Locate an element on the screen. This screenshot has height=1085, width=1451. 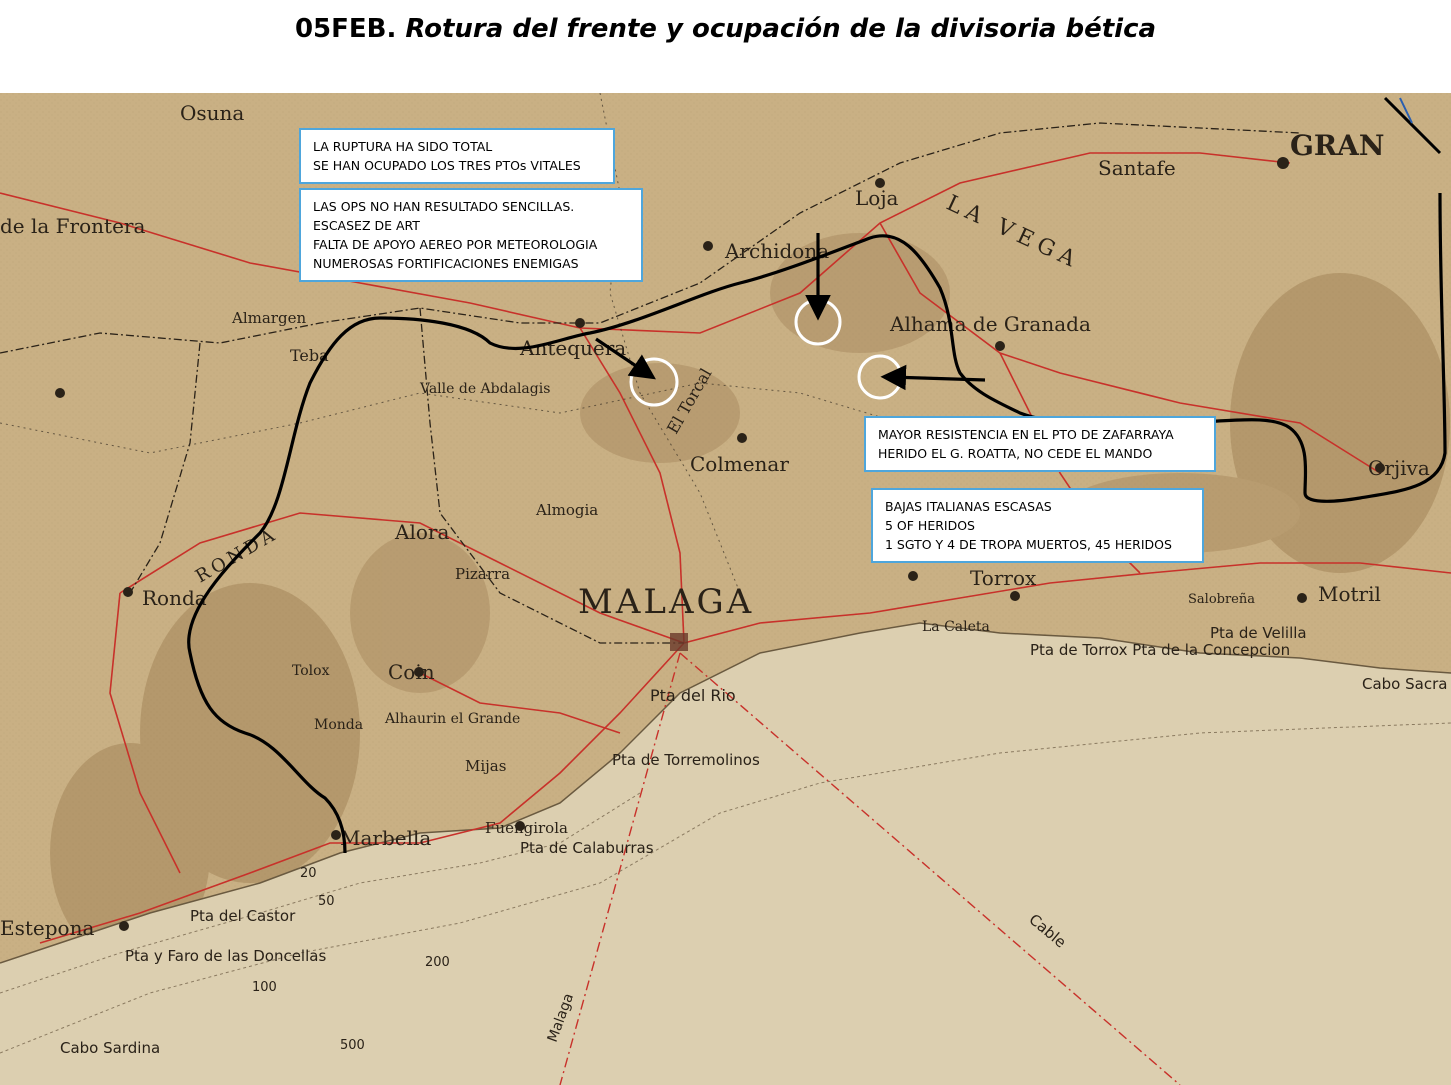
depth-500: 500 is located at coordinates (352, 1045).